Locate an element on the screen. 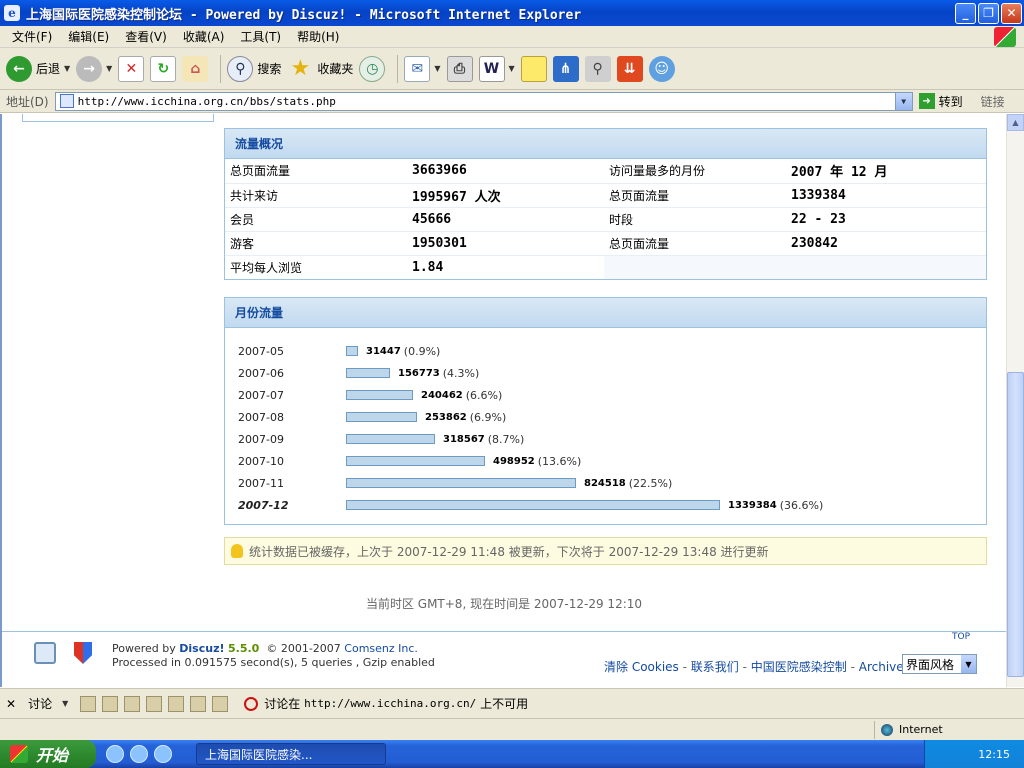 The width and height of the screenshot is (1024, 768). discuss-menu: 讨论 is located at coordinates (40, 703).